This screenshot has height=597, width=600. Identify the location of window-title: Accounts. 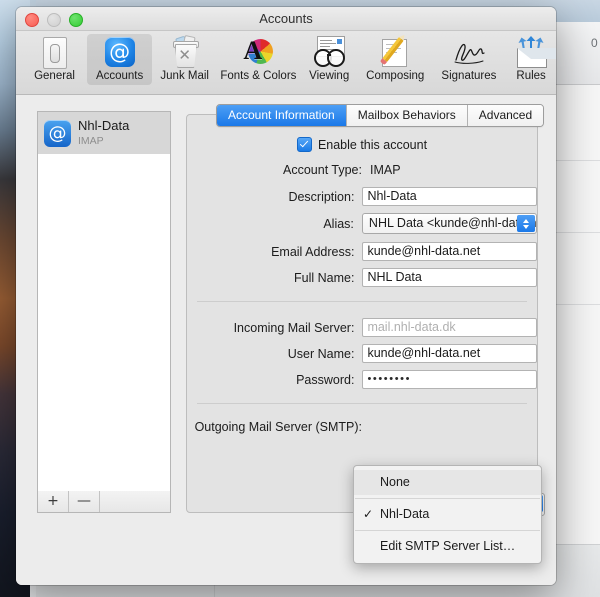
(286, 18).